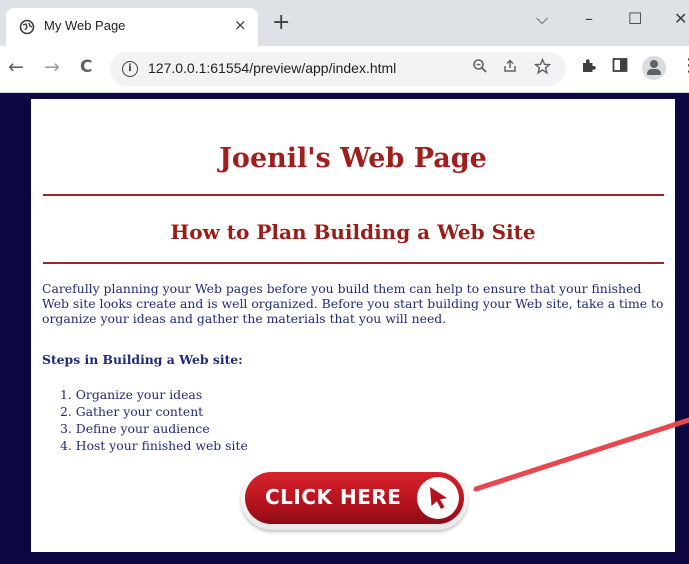  What do you see at coordinates (353, 158) in the screenshot?
I see `page-title: Joenil's Web Page` at bounding box center [353, 158].